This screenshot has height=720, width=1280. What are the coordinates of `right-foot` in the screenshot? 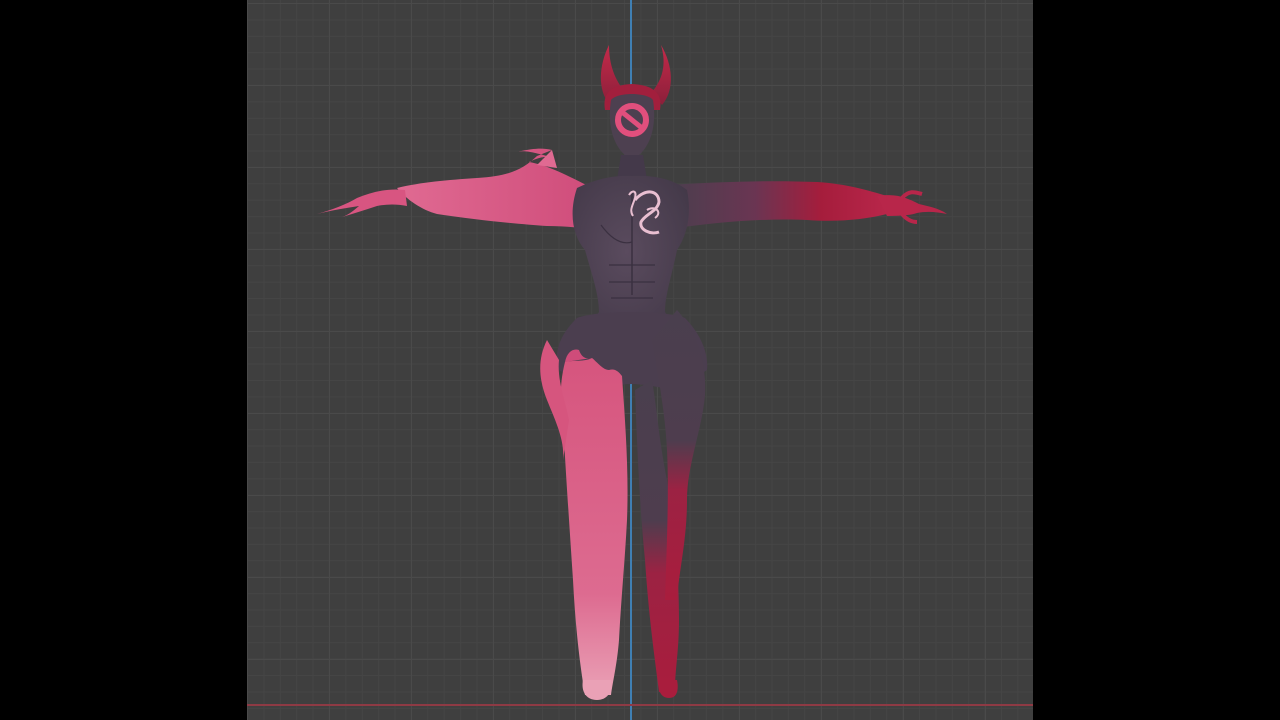 It's located at (668, 689).